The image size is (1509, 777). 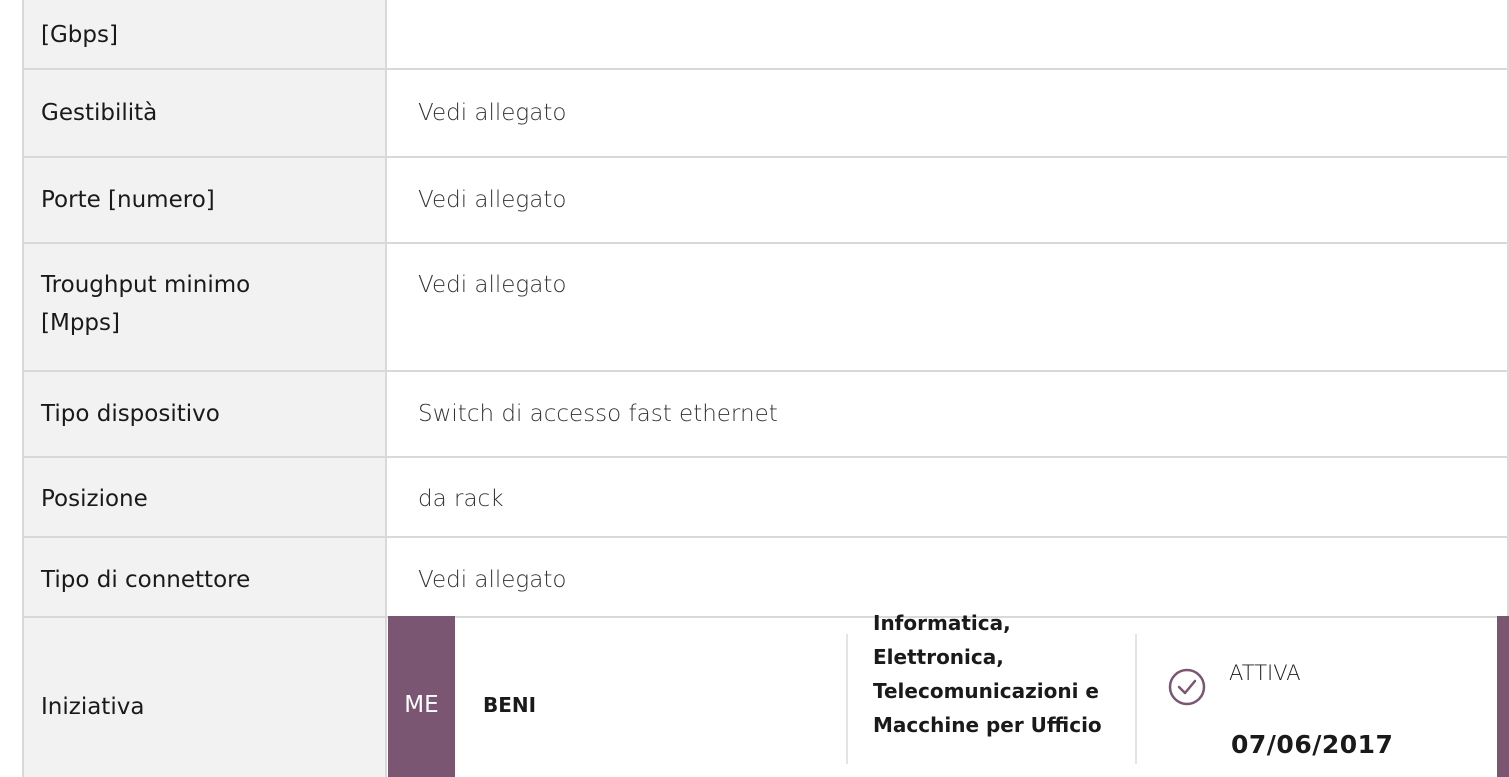 I want to click on iniziativa-badge: ME, so click(x=421, y=705).